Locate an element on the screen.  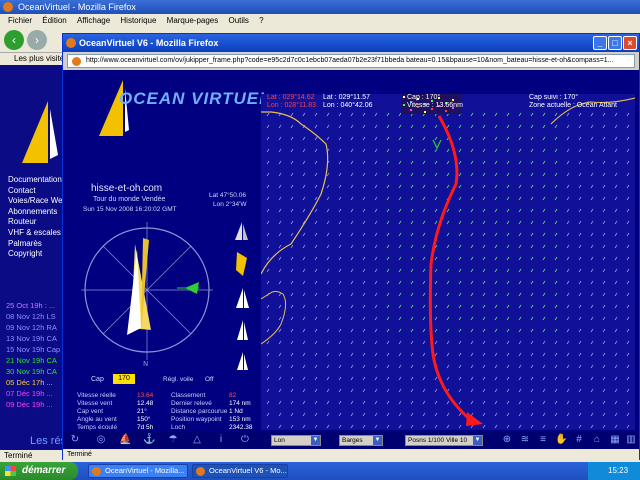
compass-icon: ◎ is located at coordinates (101, 440).